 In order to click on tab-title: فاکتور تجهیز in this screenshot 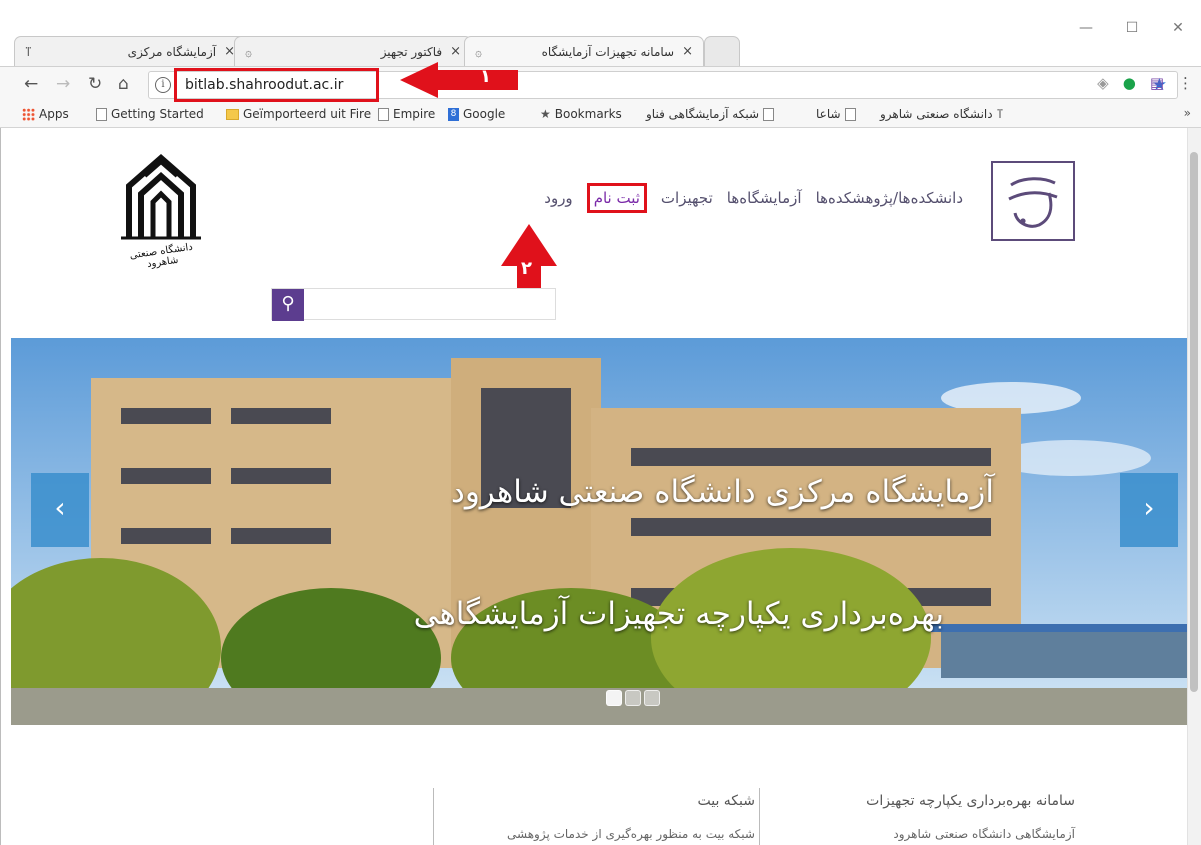, I will do `click(411, 51)`.